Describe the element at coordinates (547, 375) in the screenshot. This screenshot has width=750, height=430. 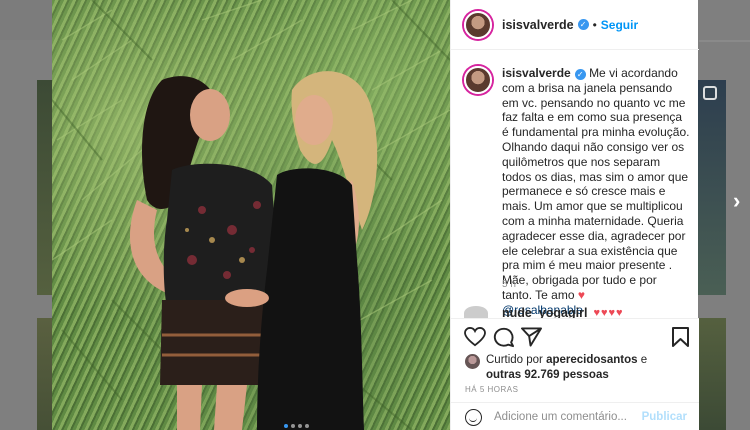
I see `likes-count: outras 92.769 pessoas` at that location.